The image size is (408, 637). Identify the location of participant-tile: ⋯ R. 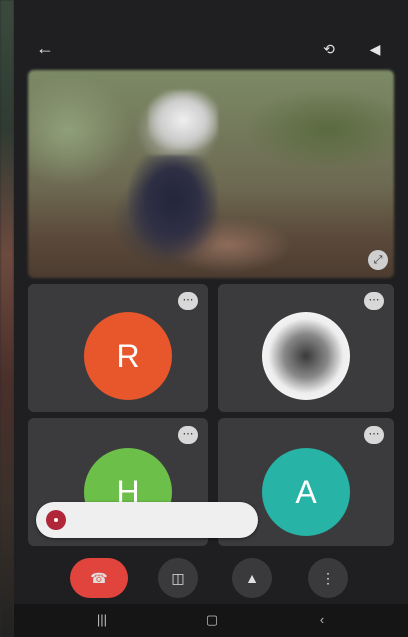
(118, 348).